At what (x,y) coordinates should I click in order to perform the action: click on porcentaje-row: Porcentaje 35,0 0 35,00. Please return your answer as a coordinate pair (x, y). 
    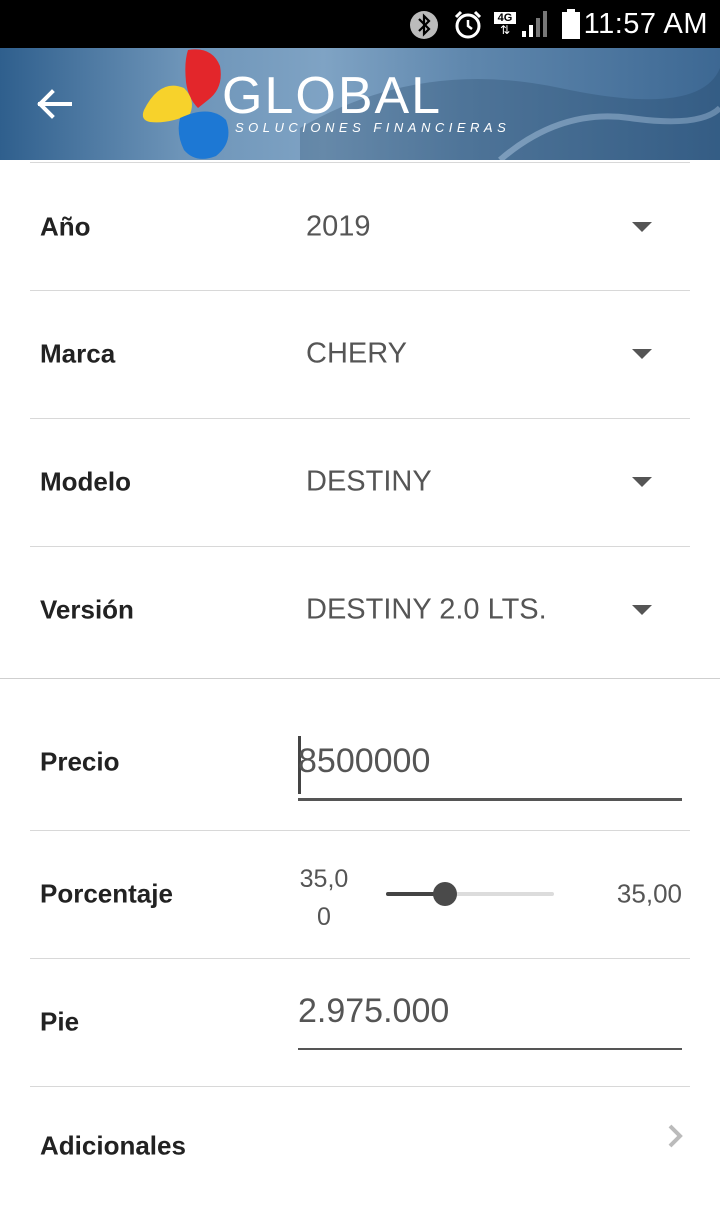
    Looking at the image, I should click on (360, 894).